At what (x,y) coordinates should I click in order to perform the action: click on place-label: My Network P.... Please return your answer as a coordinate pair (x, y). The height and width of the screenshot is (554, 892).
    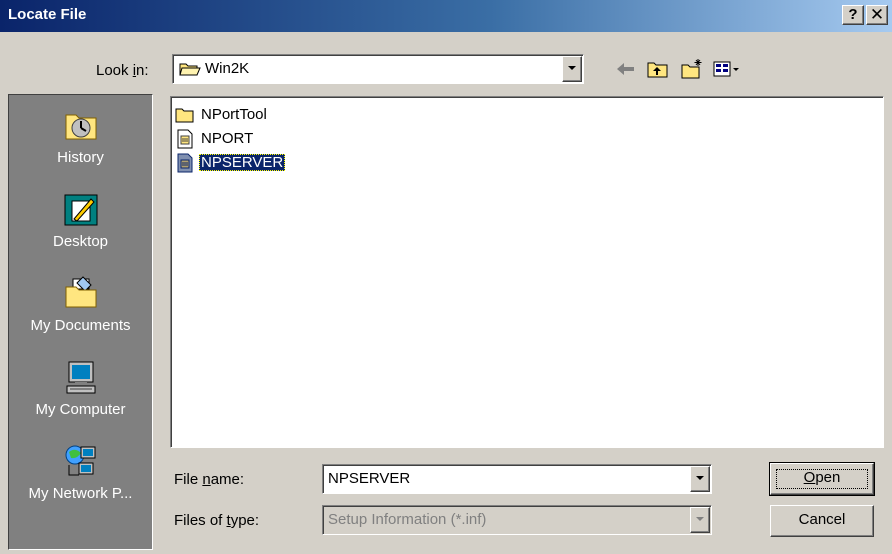
    Looking at the image, I should click on (80, 493).